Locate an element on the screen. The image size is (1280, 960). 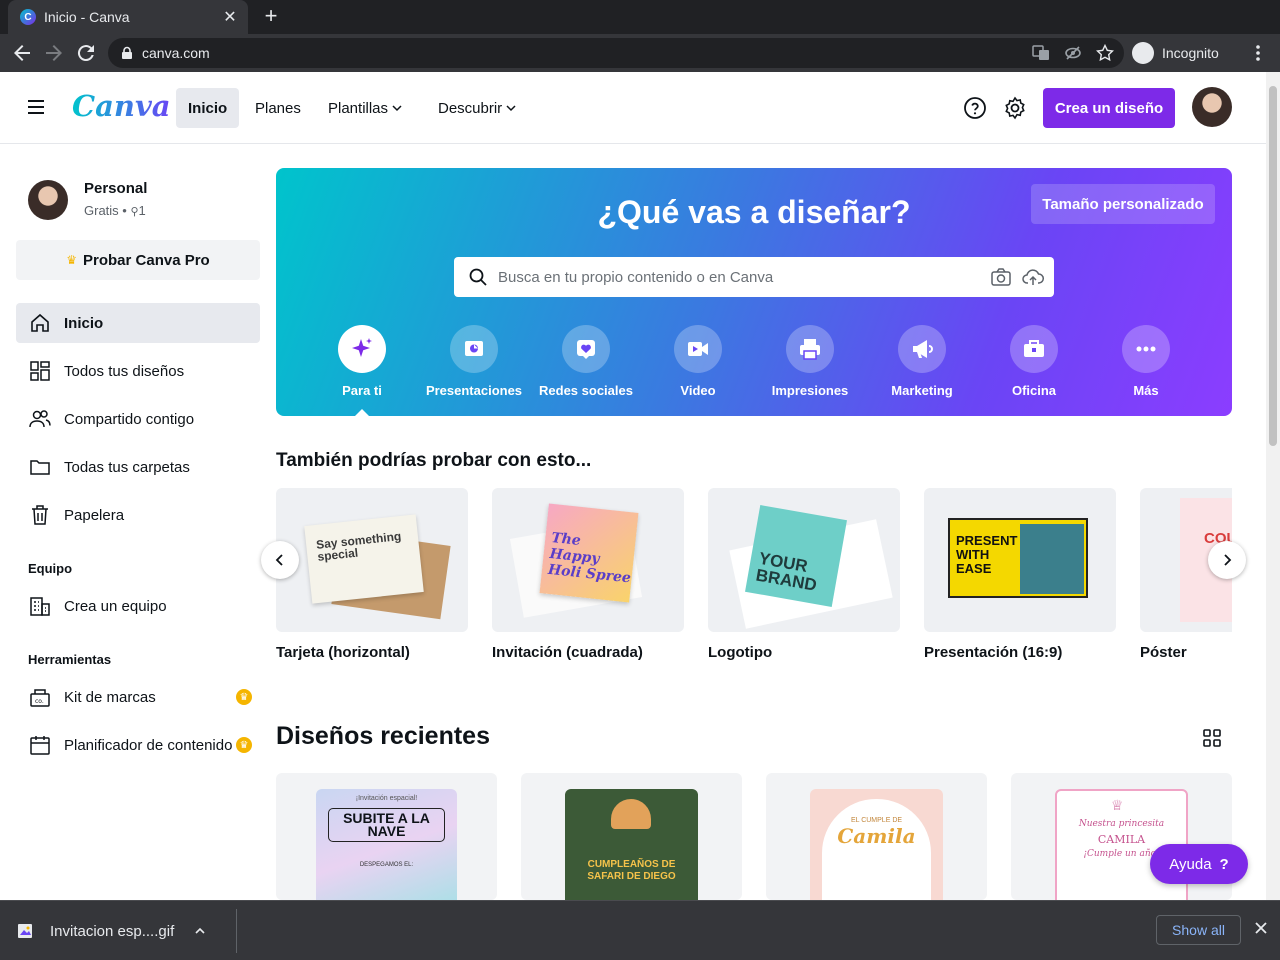
category-presentaciones: Presentaciones is located at coordinates (474, 365).